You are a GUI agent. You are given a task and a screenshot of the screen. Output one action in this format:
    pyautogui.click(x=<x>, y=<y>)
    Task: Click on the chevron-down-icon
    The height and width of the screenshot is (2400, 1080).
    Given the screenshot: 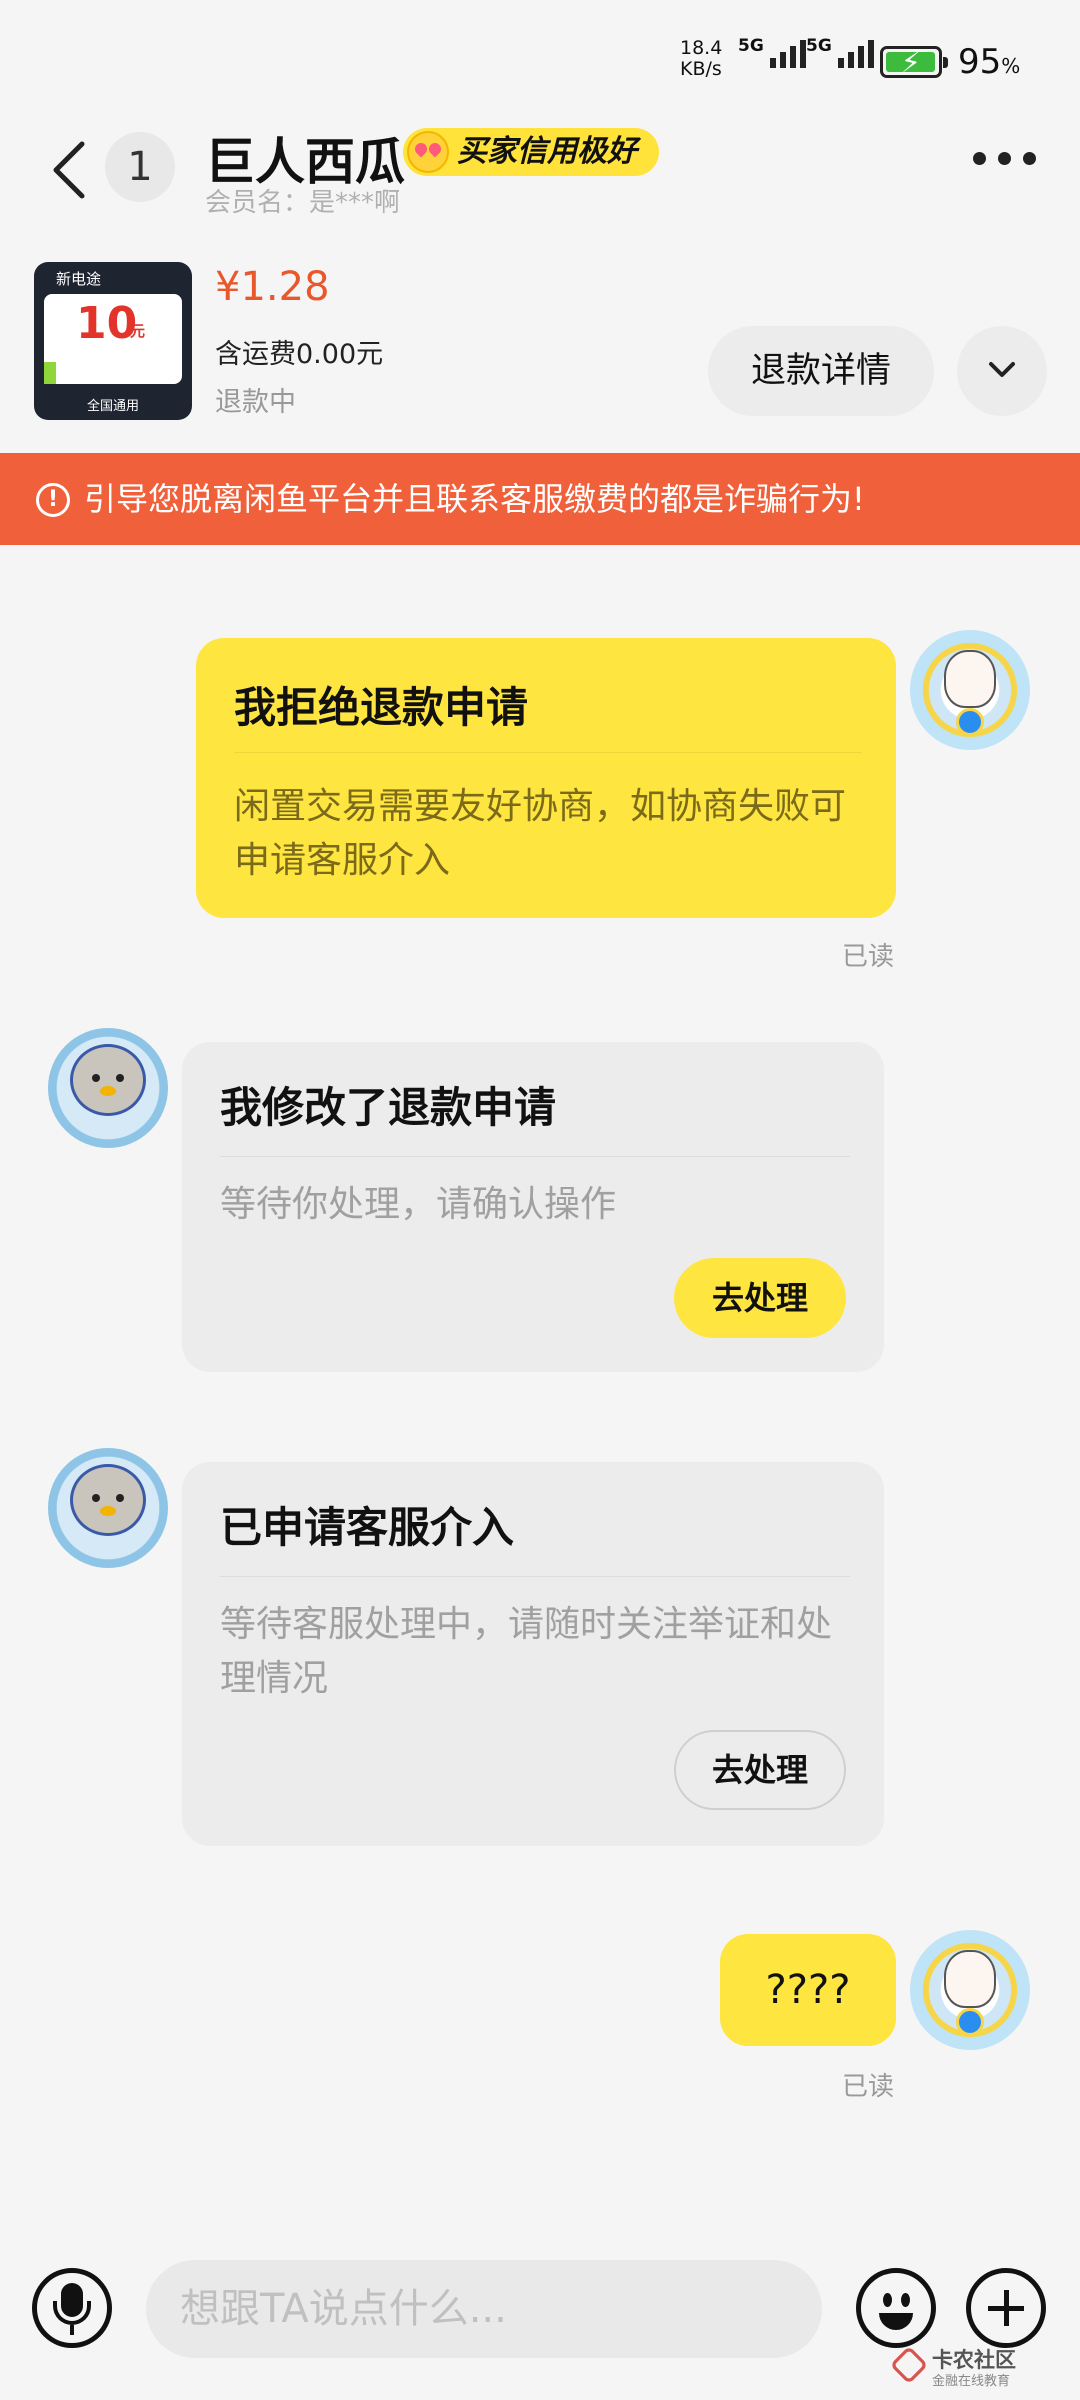 What is the action you would take?
    pyautogui.click(x=1002, y=369)
    